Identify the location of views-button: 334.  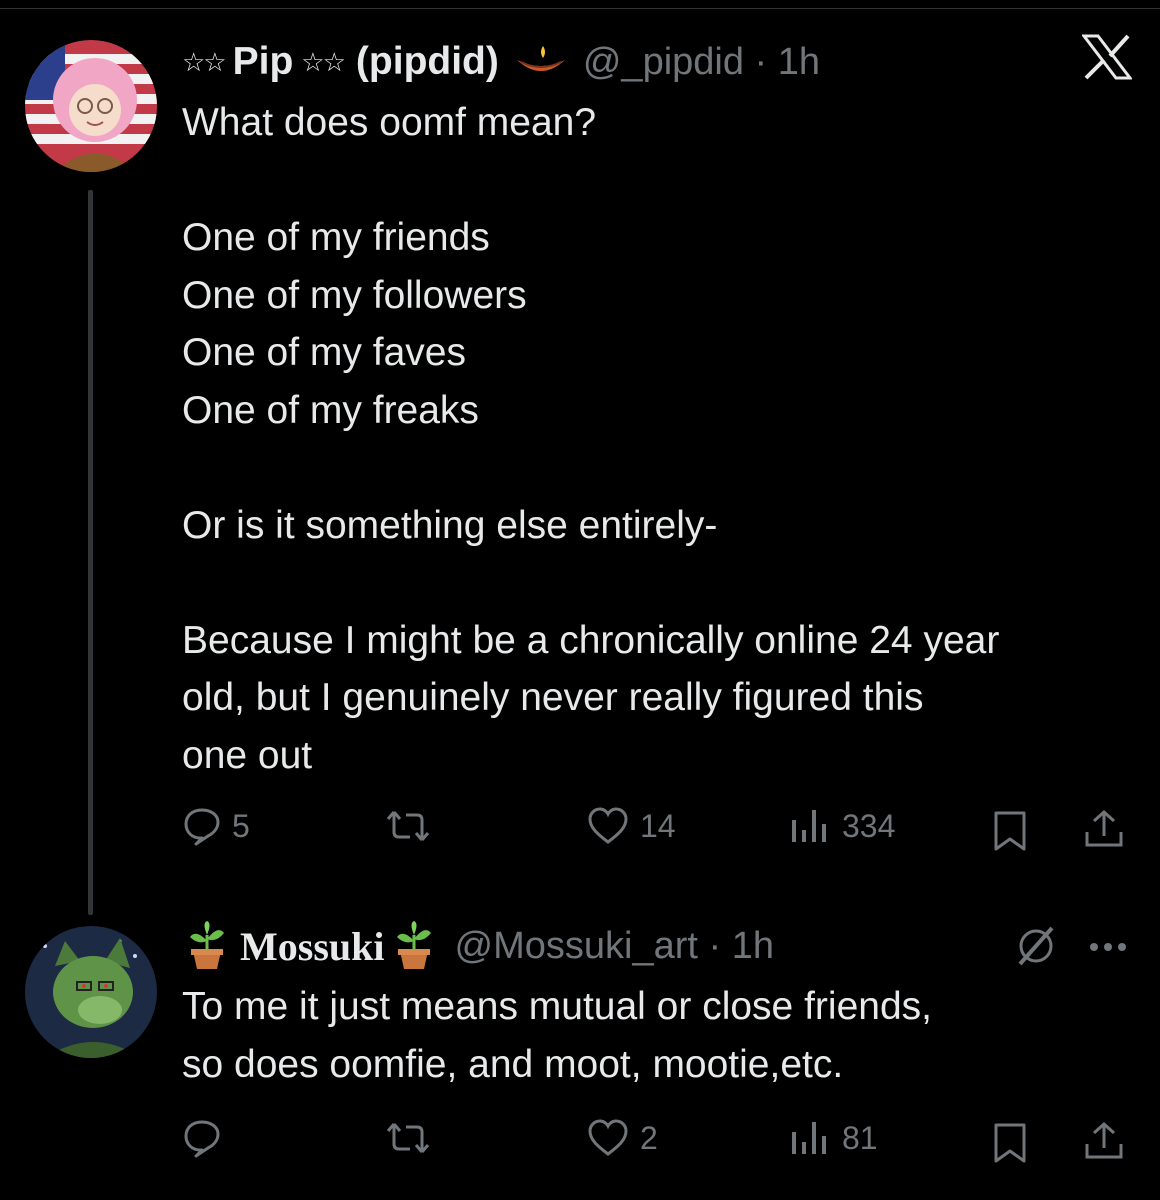
(841, 826).